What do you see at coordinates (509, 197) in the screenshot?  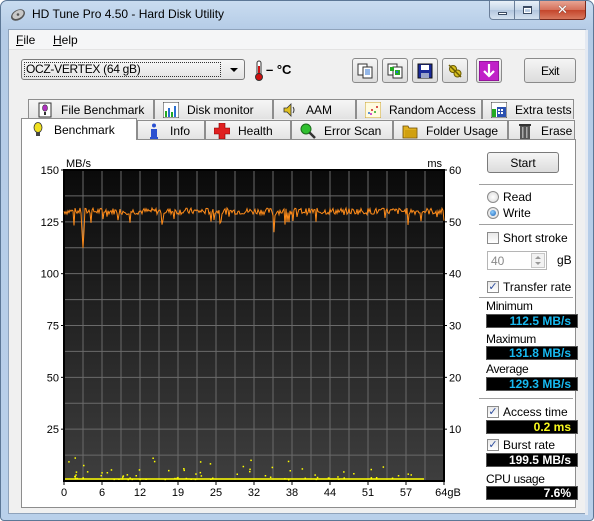 I see `read-radio: Read` at bounding box center [509, 197].